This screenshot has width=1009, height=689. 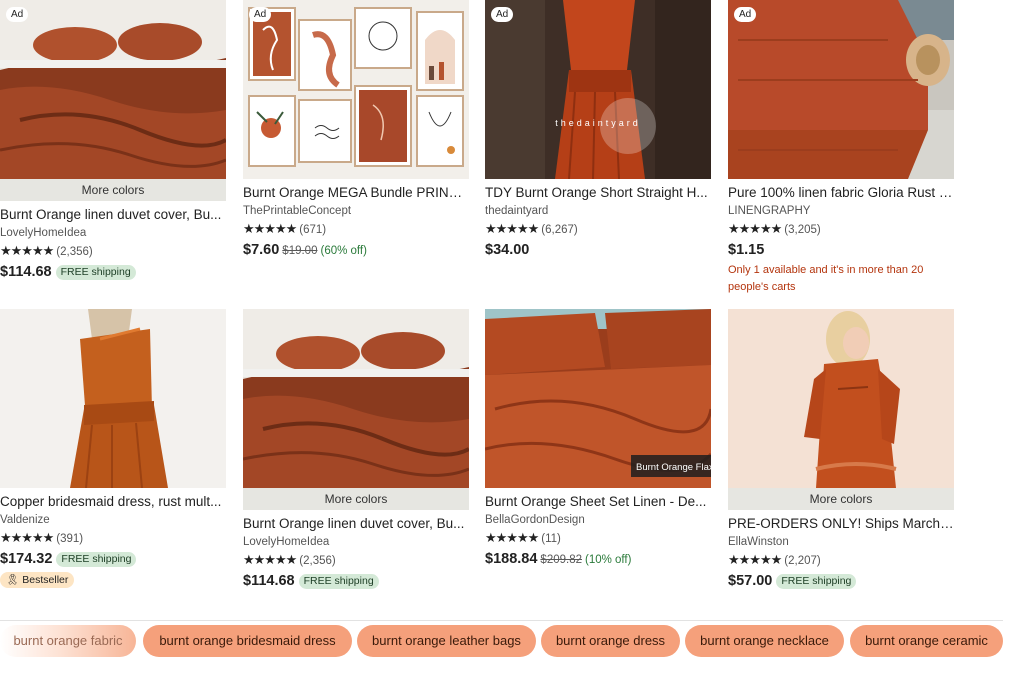 What do you see at coordinates (561, 560) in the screenshot?
I see `original-price: $209.82` at bounding box center [561, 560].